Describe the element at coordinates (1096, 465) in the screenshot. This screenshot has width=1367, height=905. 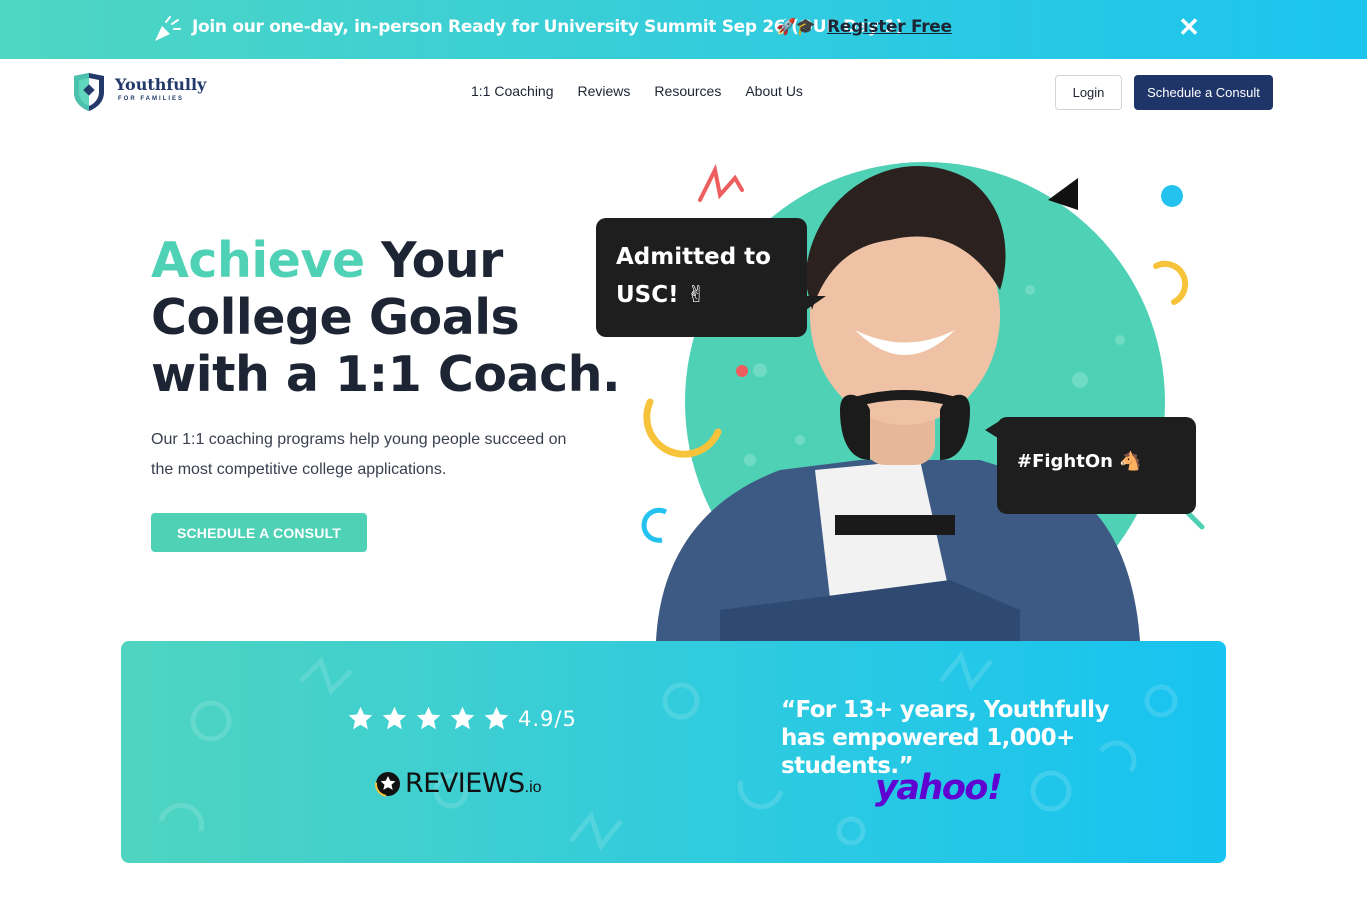
I see `fighton-bubble: #FightOn 🐴` at that location.